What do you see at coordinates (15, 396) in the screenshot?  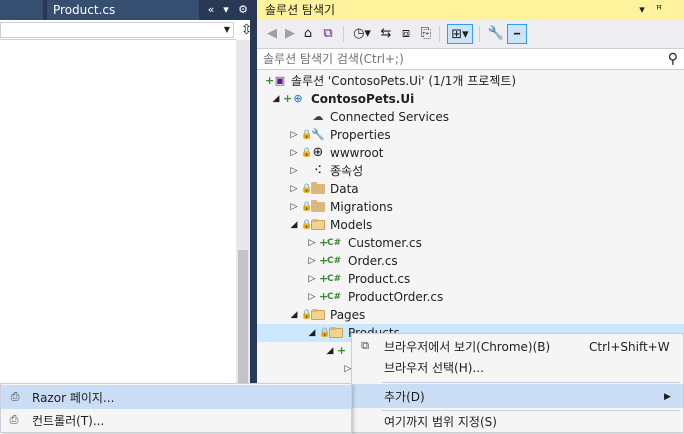 I see `razor-page-icon: ⎙` at bounding box center [15, 396].